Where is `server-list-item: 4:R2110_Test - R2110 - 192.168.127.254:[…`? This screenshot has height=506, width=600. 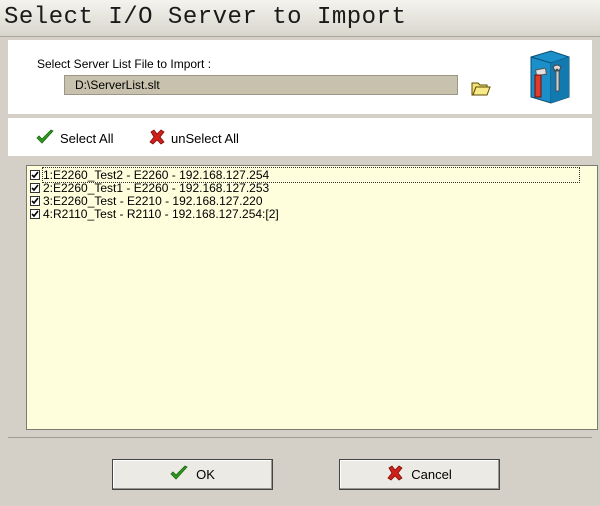
server-list-item: 4:R2110_Test - R2110 - 192.168.127.254:[… is located at coordinates (312, 213).